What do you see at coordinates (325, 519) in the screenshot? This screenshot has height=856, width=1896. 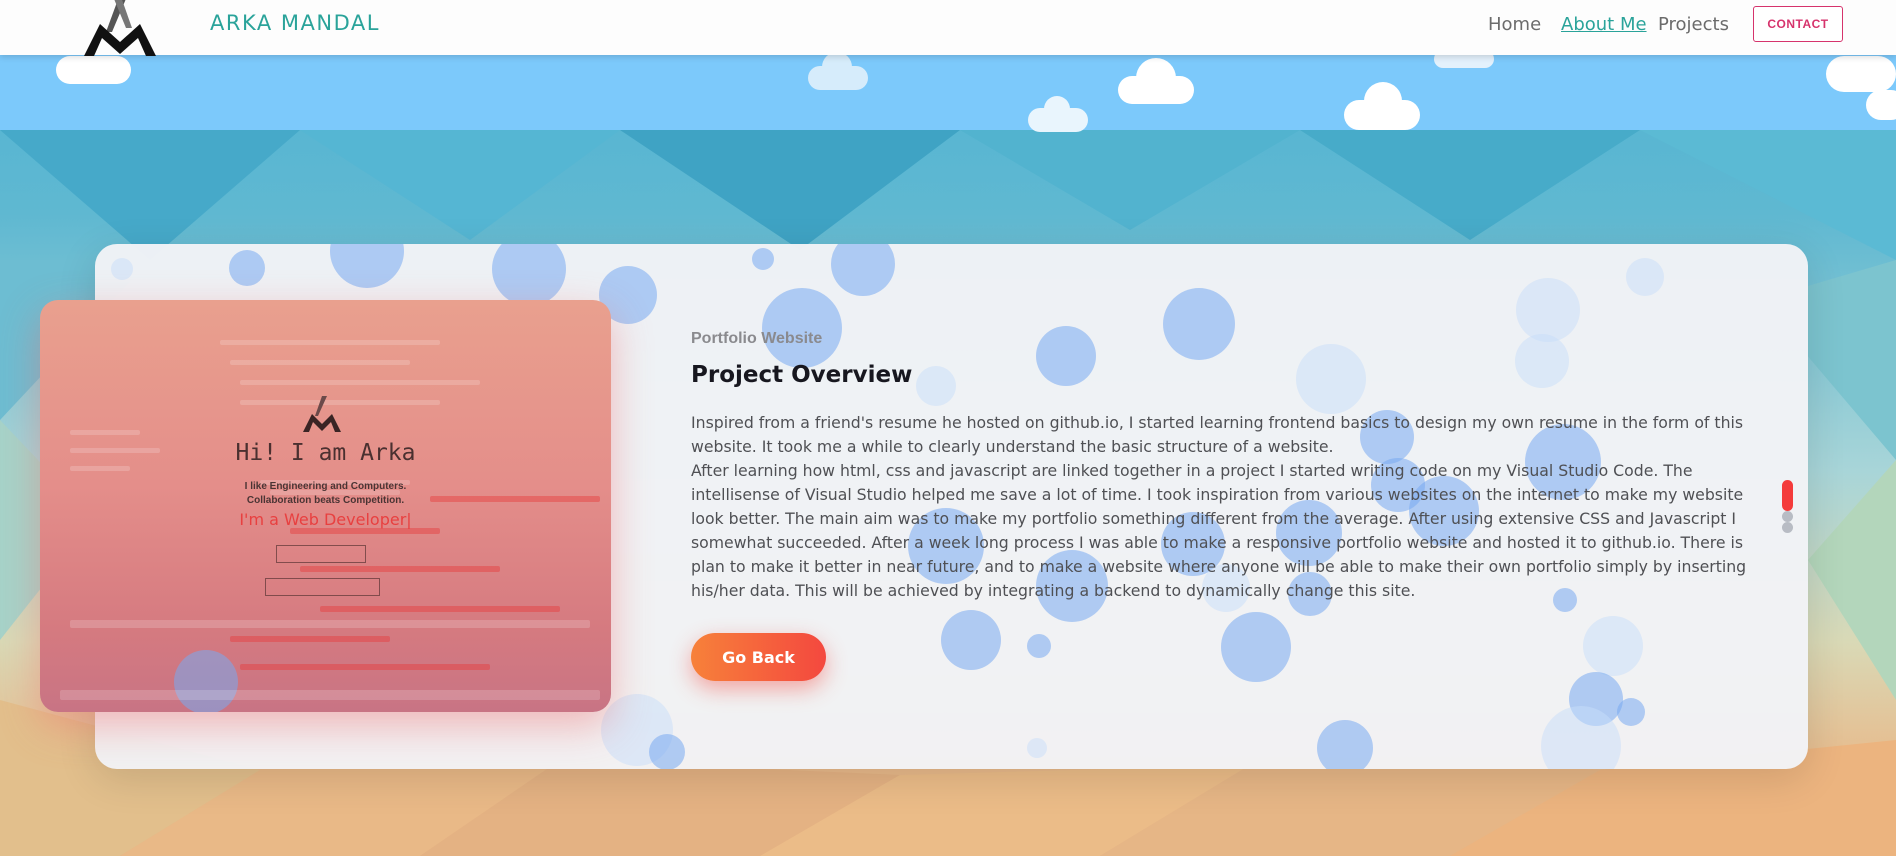 I see `screenshot-tagline: I'm a Web Developer|` at bounding box center [325, 519].